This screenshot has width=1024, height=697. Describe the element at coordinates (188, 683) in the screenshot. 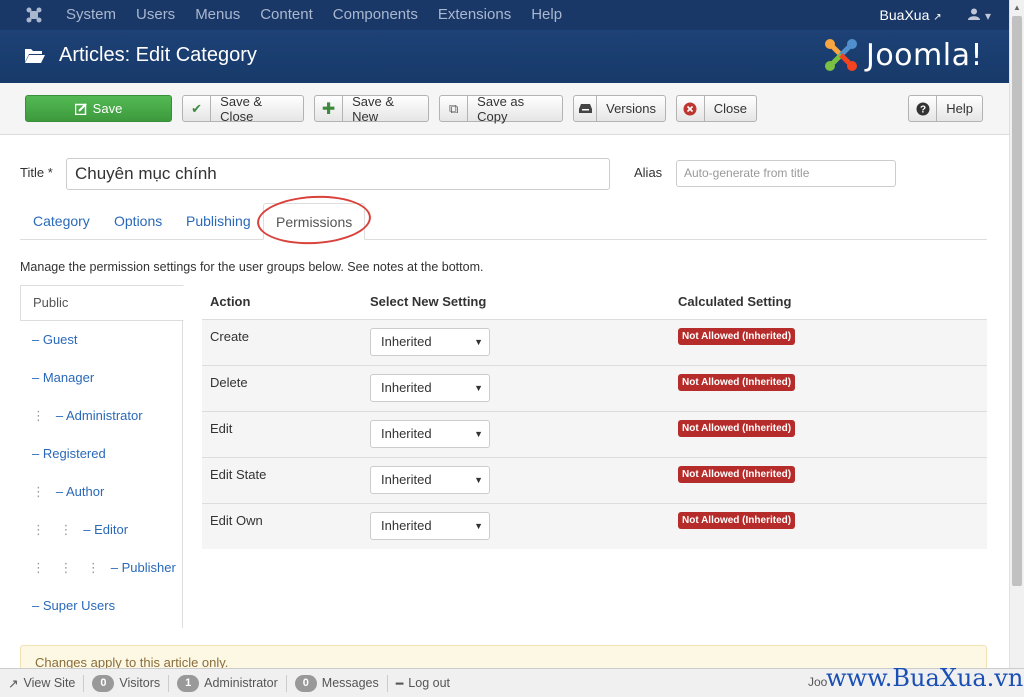

I see `admin-count: 1` at that location.